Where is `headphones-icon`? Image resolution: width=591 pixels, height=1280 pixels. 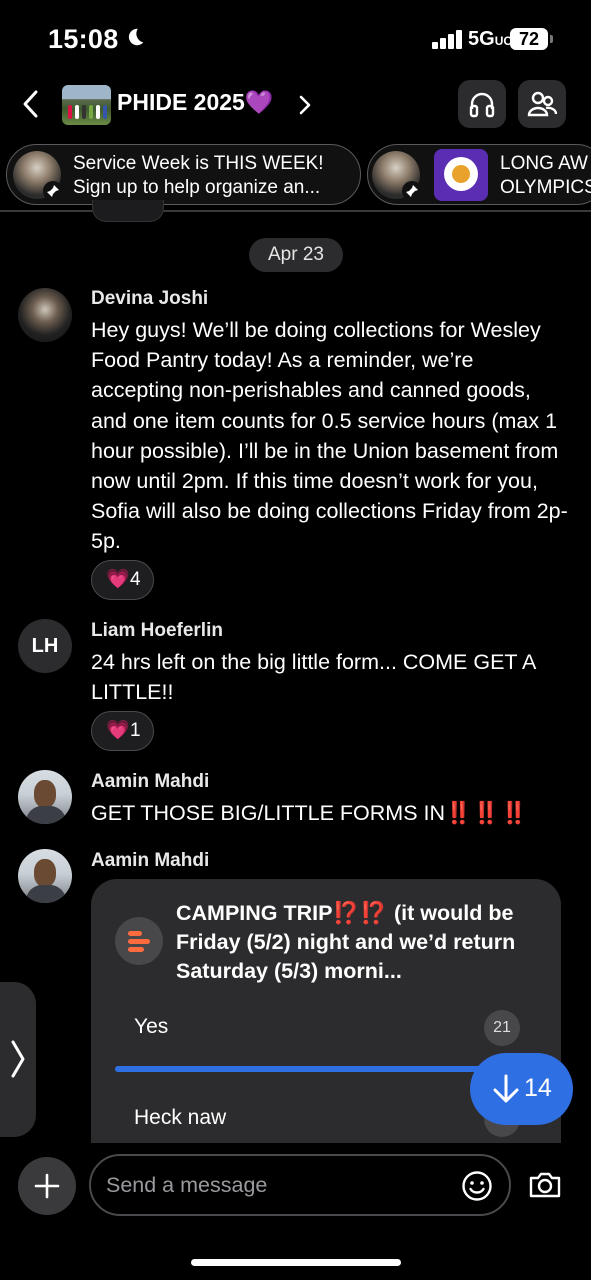 headphones-icon is located at coordinates (482, 105).